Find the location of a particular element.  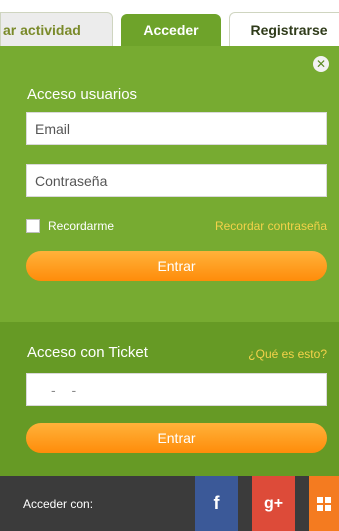

password-field: Contraseña is located at coordinates (176, 180).